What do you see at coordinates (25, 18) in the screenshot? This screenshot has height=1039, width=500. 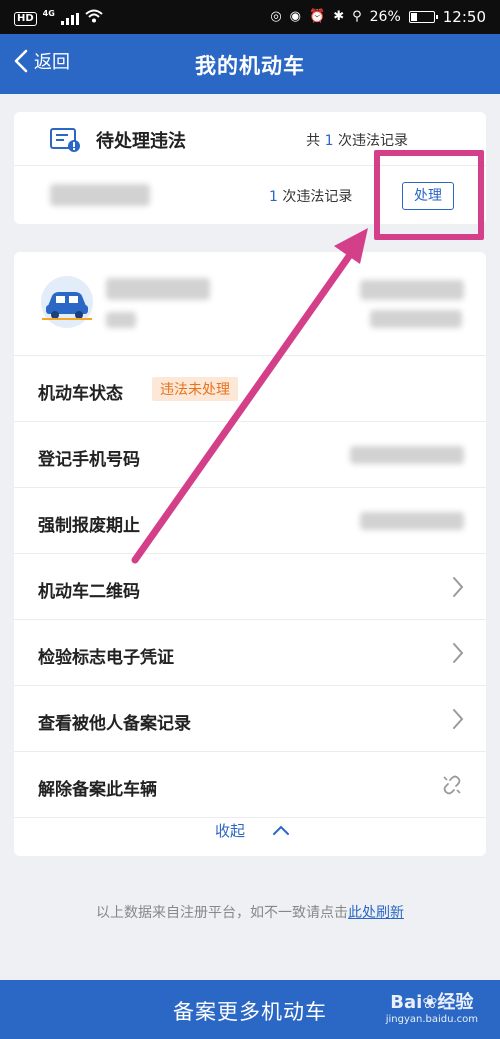 I see `hd-badge: HD` at bounding box center [25, 18].